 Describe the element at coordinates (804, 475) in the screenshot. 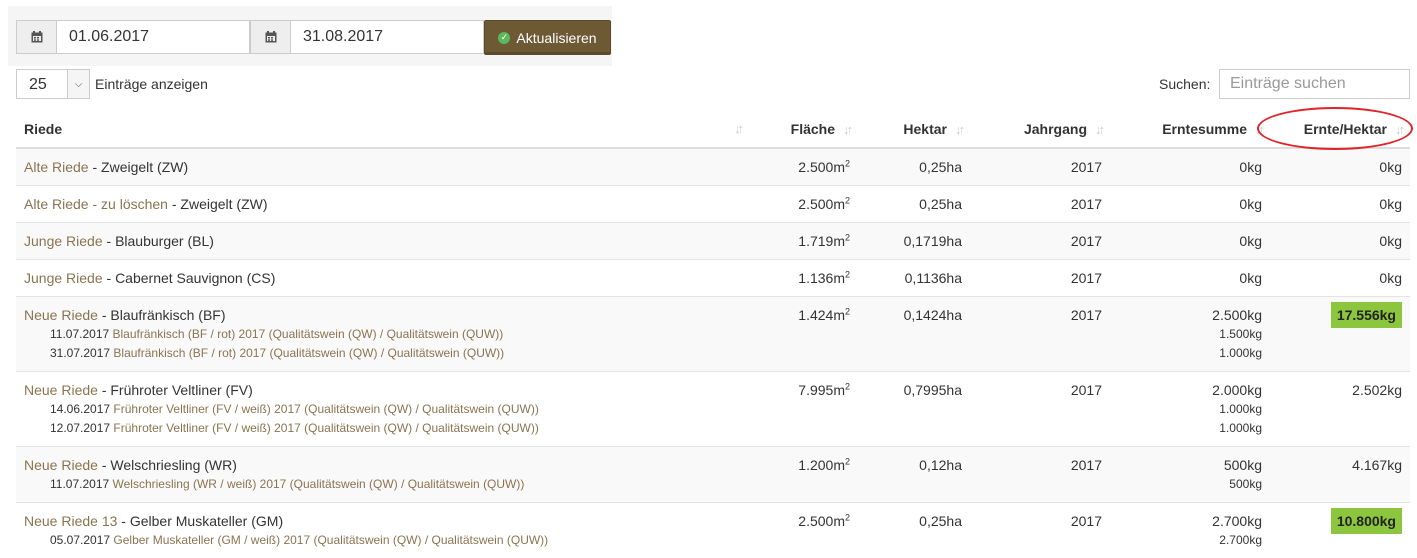

I see `cell-flaeche: 1.200m2` at that location.